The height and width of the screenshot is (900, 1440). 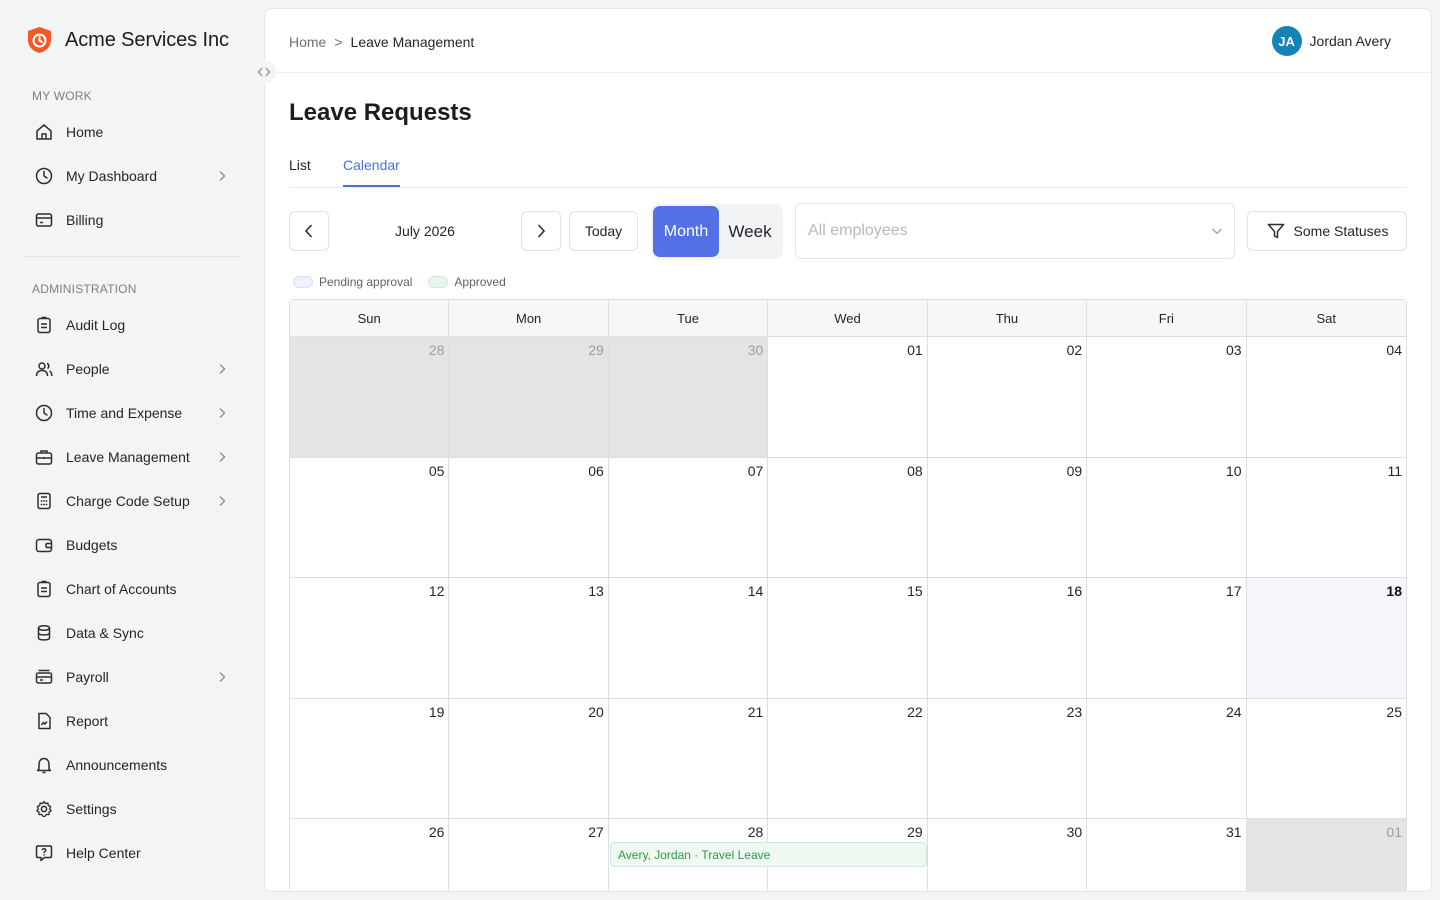 What do you see at coordinates (370, 638) in the screenshot?
I see `calendar-day: 12` at bounding box center [370, 638].